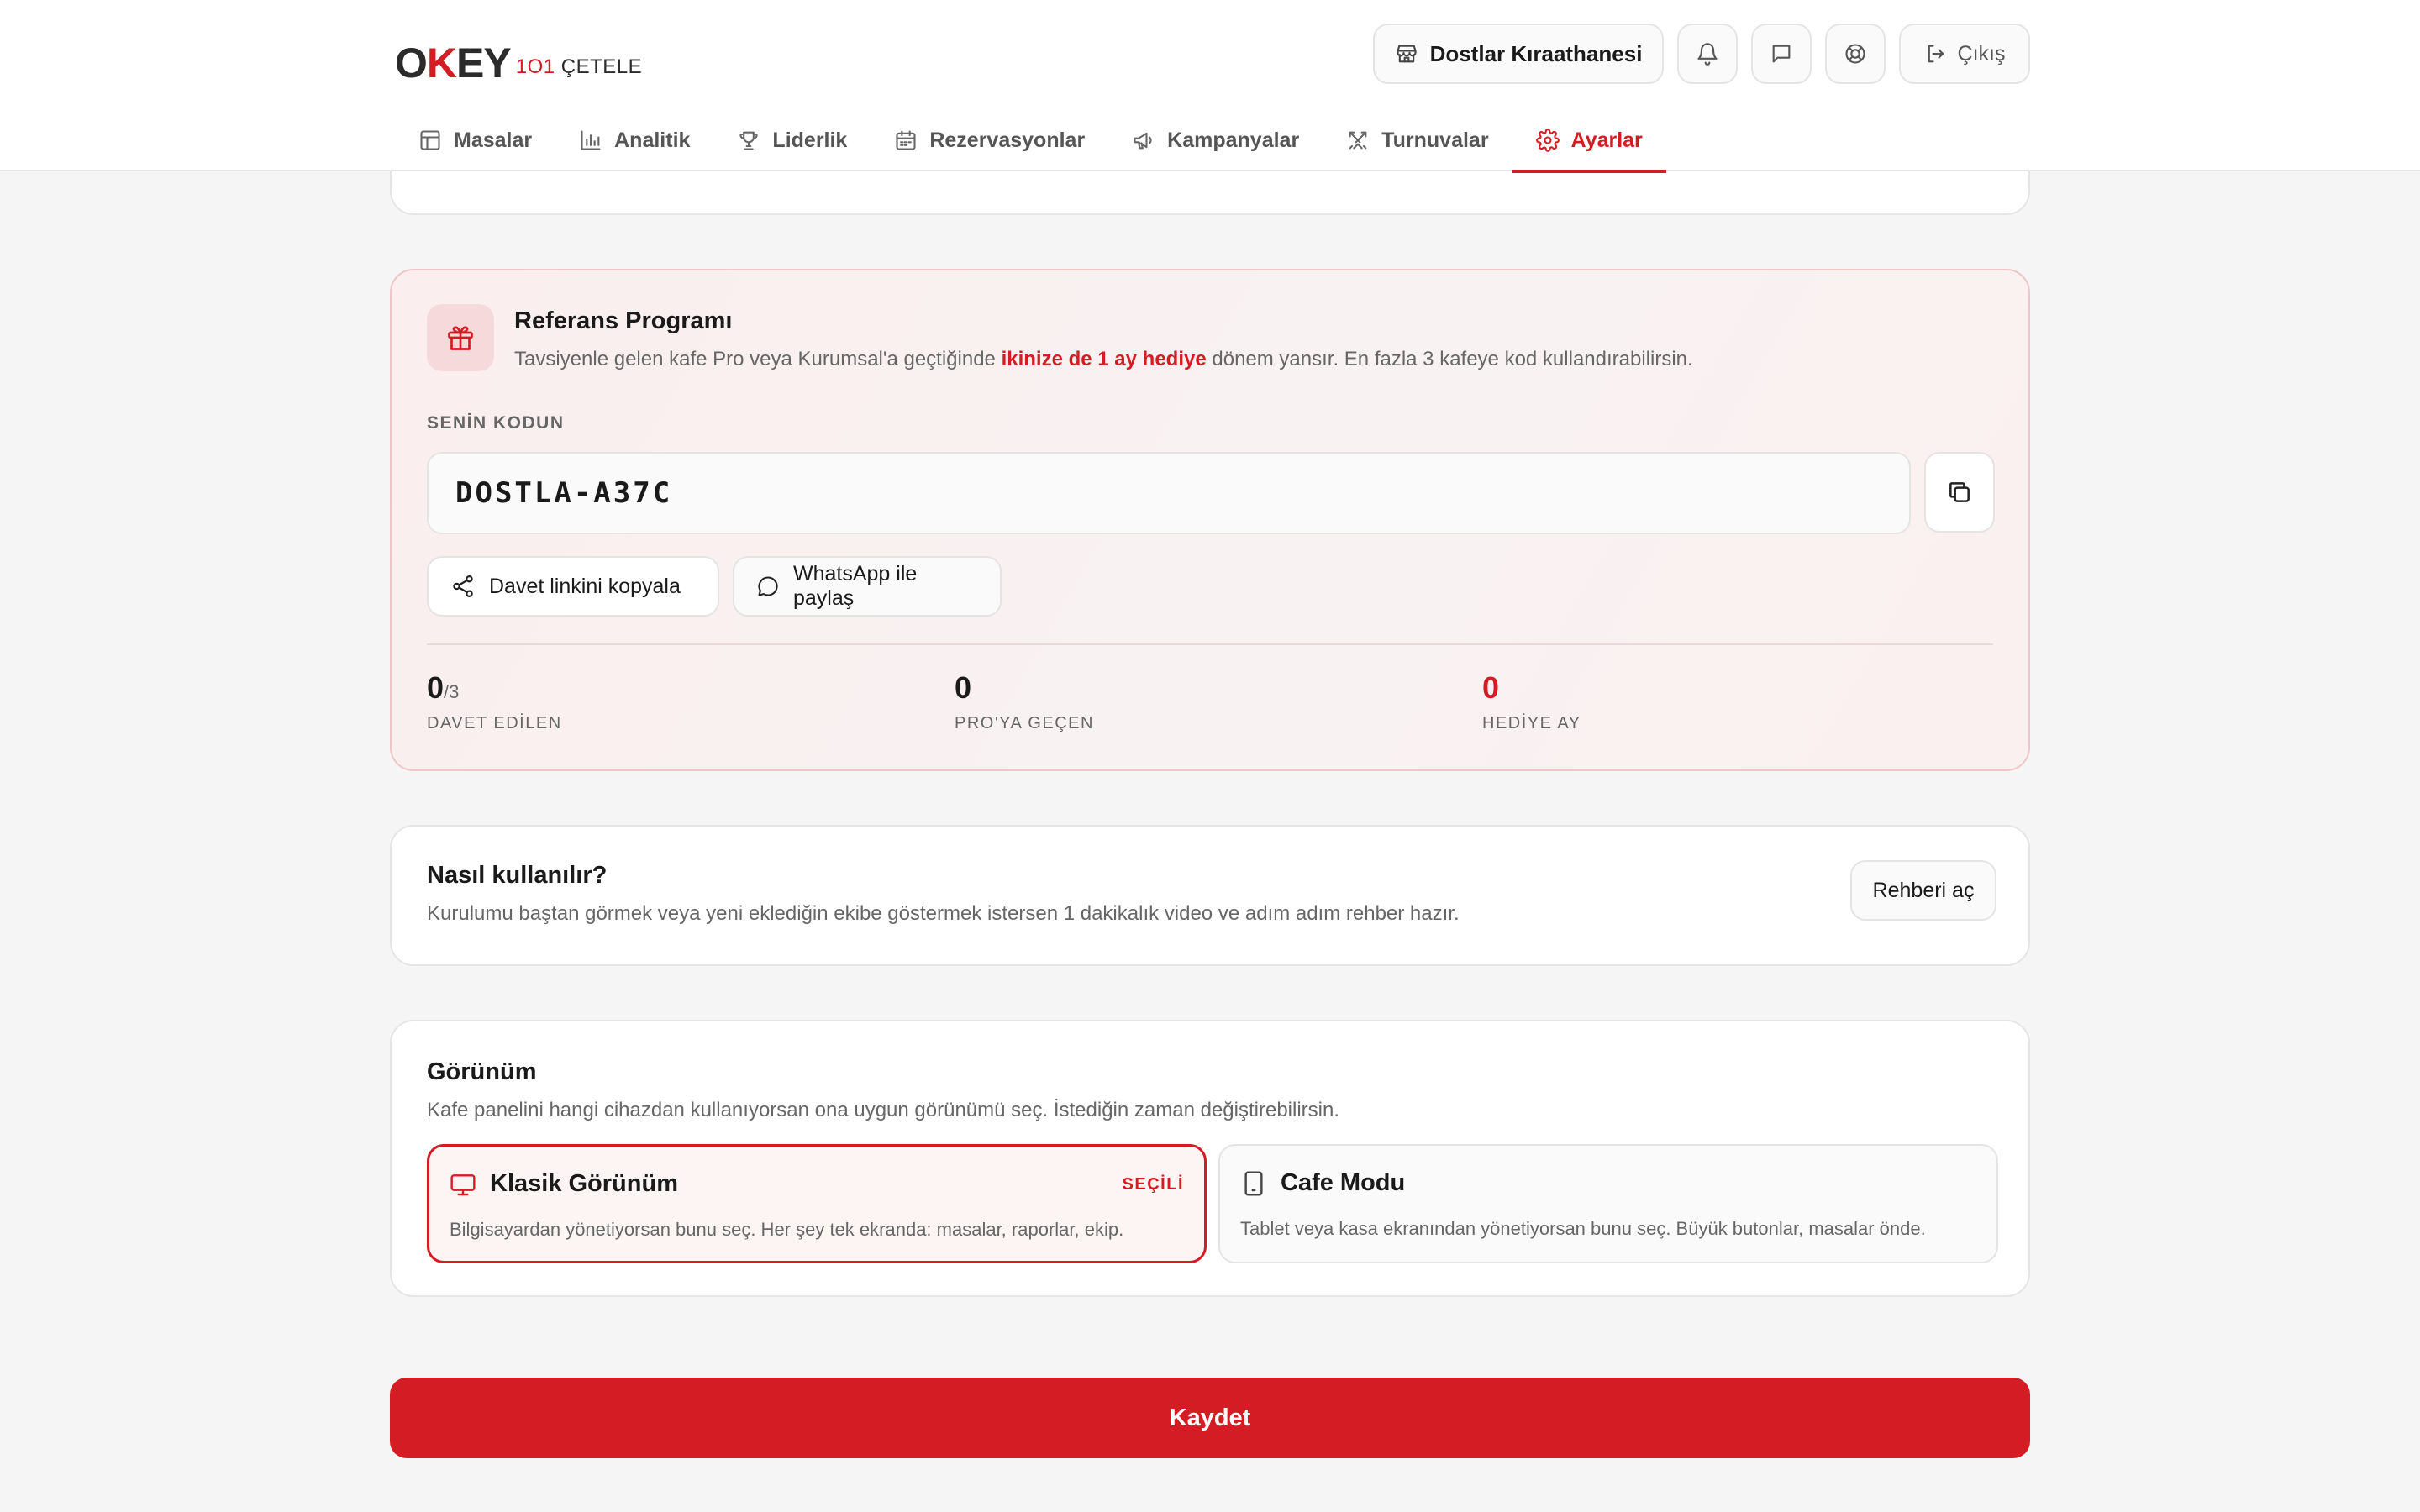 The image size is (2420, 1512). I want to click on monitor-icon, so click(463, 1184).